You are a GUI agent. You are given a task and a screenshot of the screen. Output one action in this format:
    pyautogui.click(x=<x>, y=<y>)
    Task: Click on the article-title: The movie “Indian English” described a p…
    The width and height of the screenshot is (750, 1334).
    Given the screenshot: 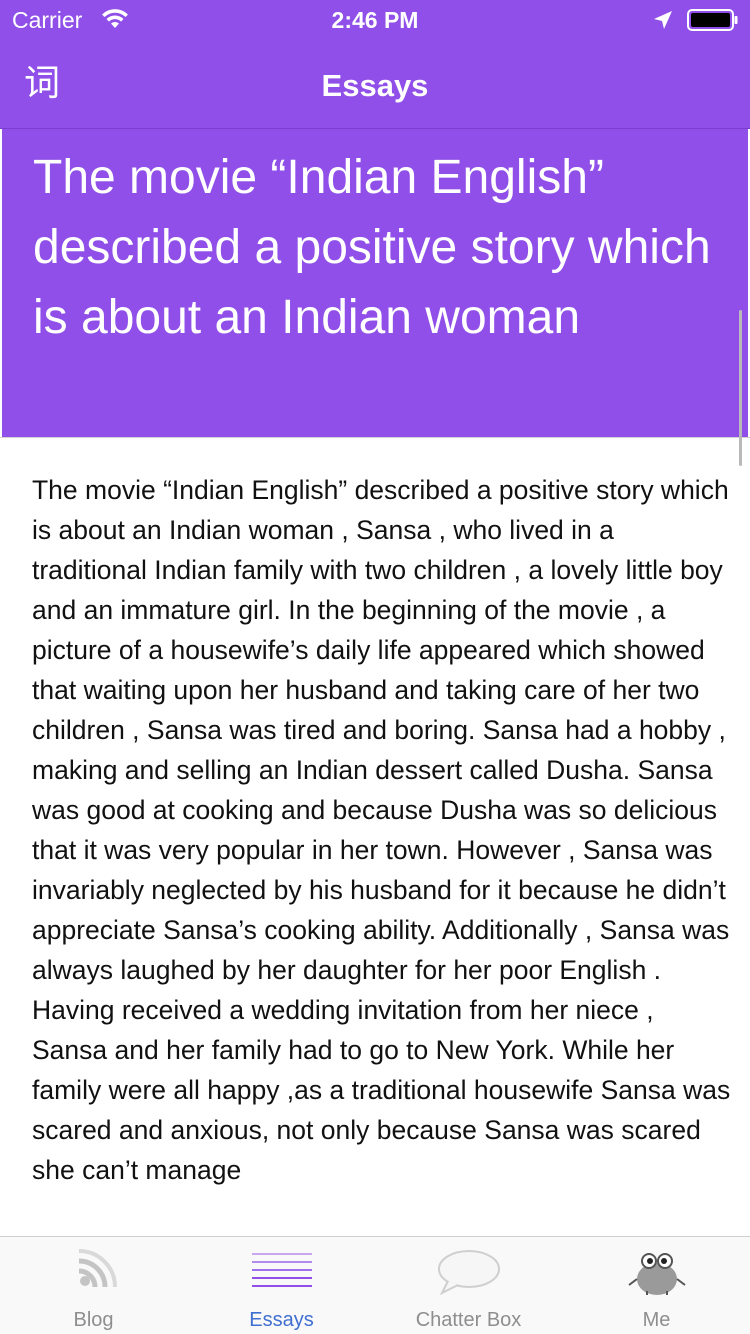 What is the action you would take?
    pyautogui.click(x=372, y=247)
    